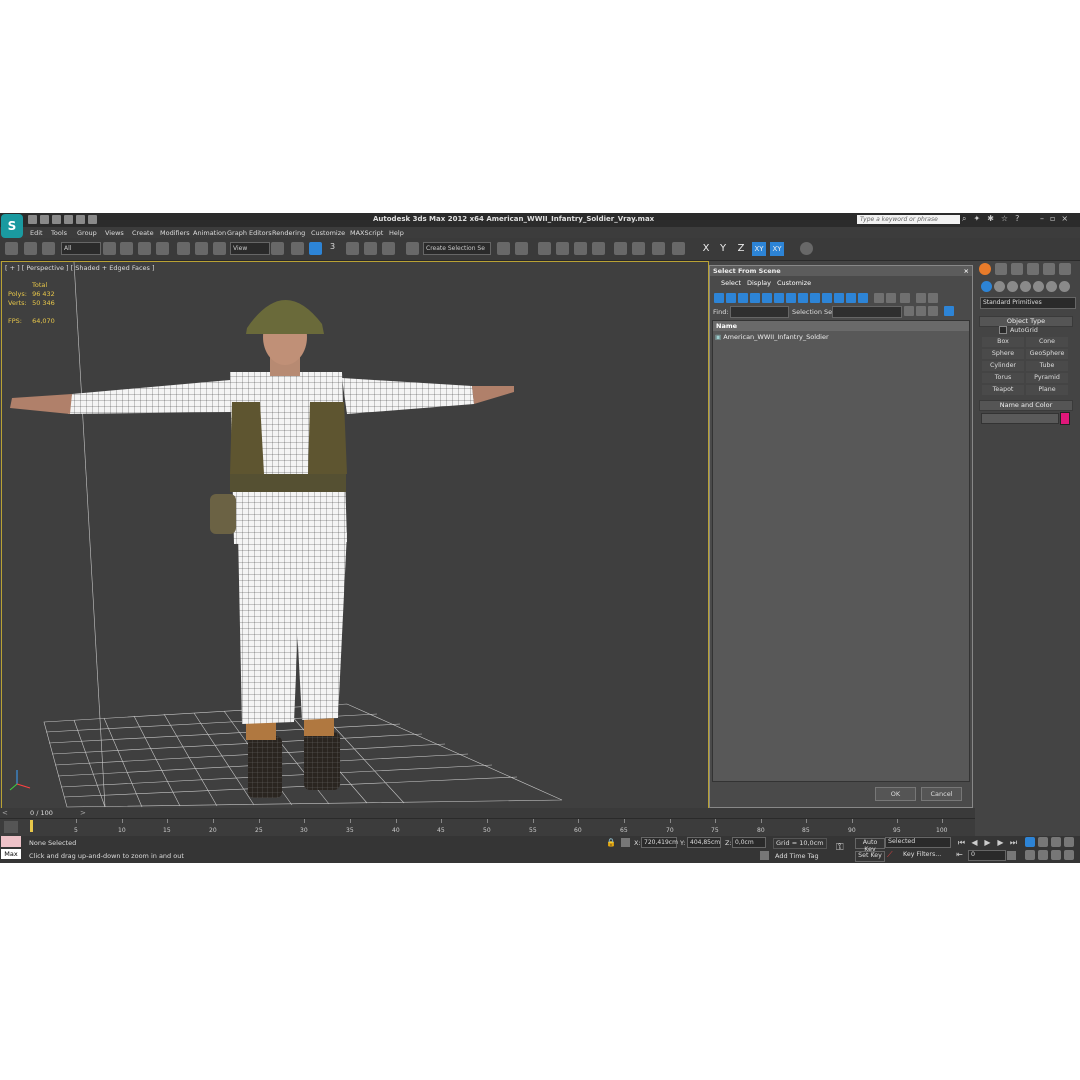 This screenshot has height=1080, width=1080. Describe the element at coordinates (909, 311) in the screenshot. I see `select-all-icon` at that location.